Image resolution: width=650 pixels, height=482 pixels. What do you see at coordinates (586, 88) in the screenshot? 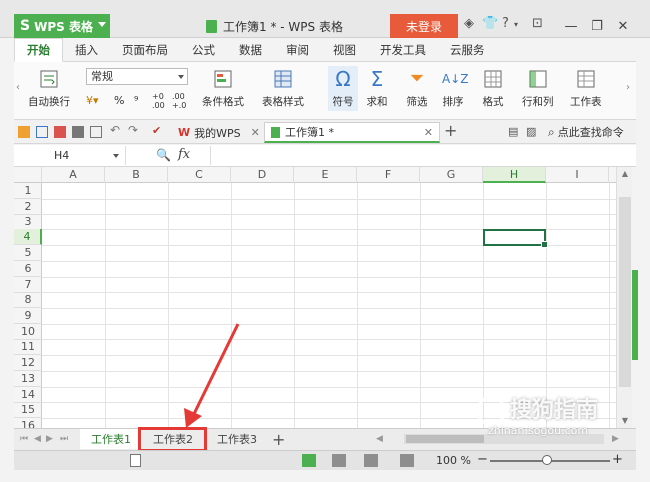
I see `worksheet-button: 工作表` at bounding box center [586, 88].